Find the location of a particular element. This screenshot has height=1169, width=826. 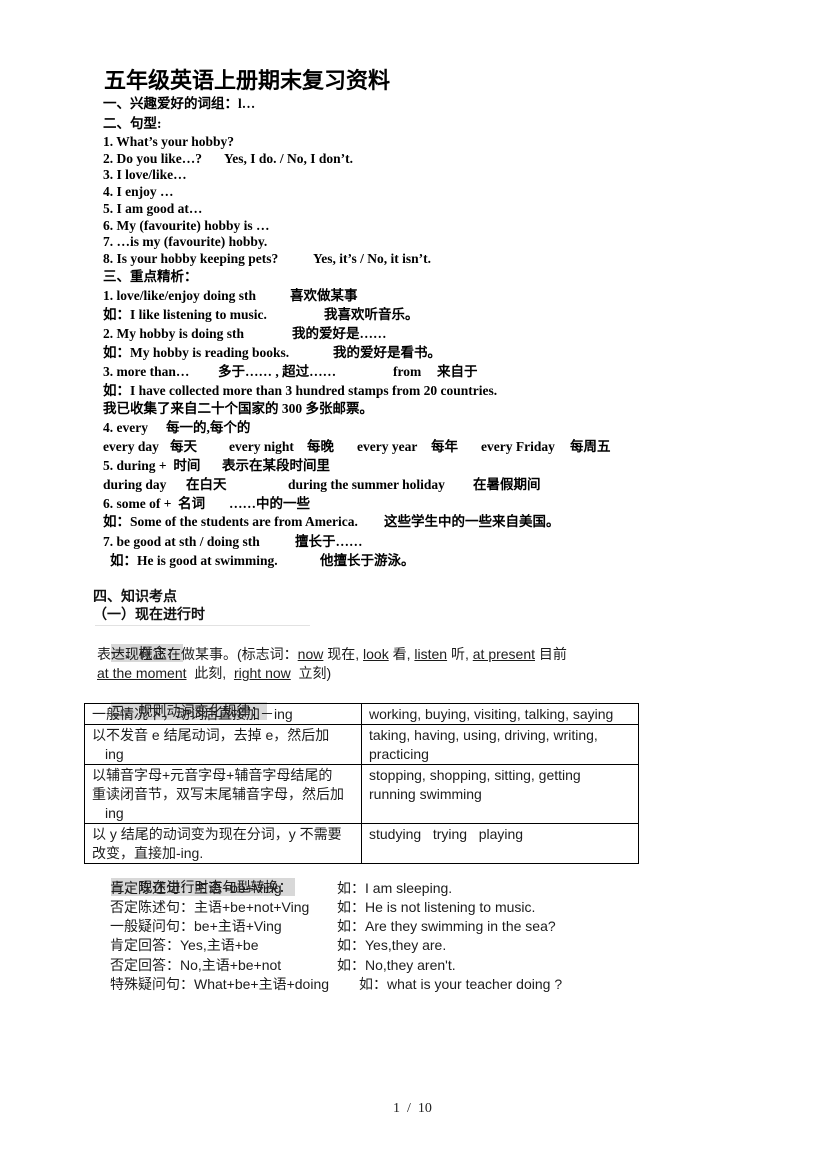

marker-word: listen is located at coordinates (431, 654).